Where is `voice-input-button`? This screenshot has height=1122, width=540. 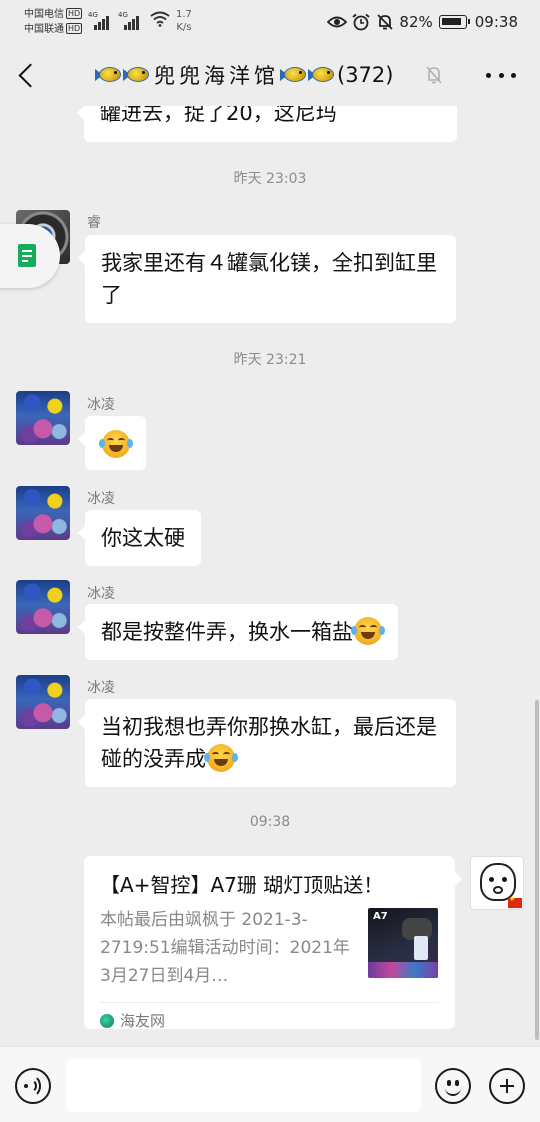 voice-input-button is located at coordinates (33, 1086).